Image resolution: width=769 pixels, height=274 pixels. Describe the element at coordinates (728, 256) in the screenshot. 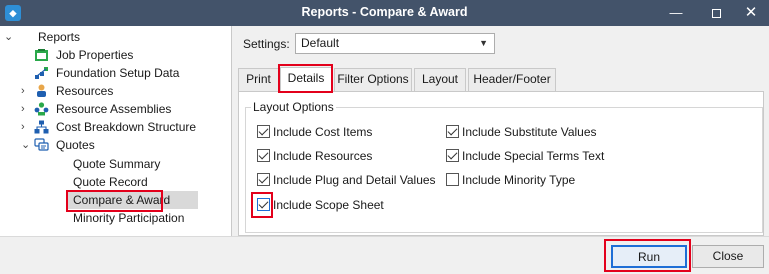

I see `close-button: Close` at that location.